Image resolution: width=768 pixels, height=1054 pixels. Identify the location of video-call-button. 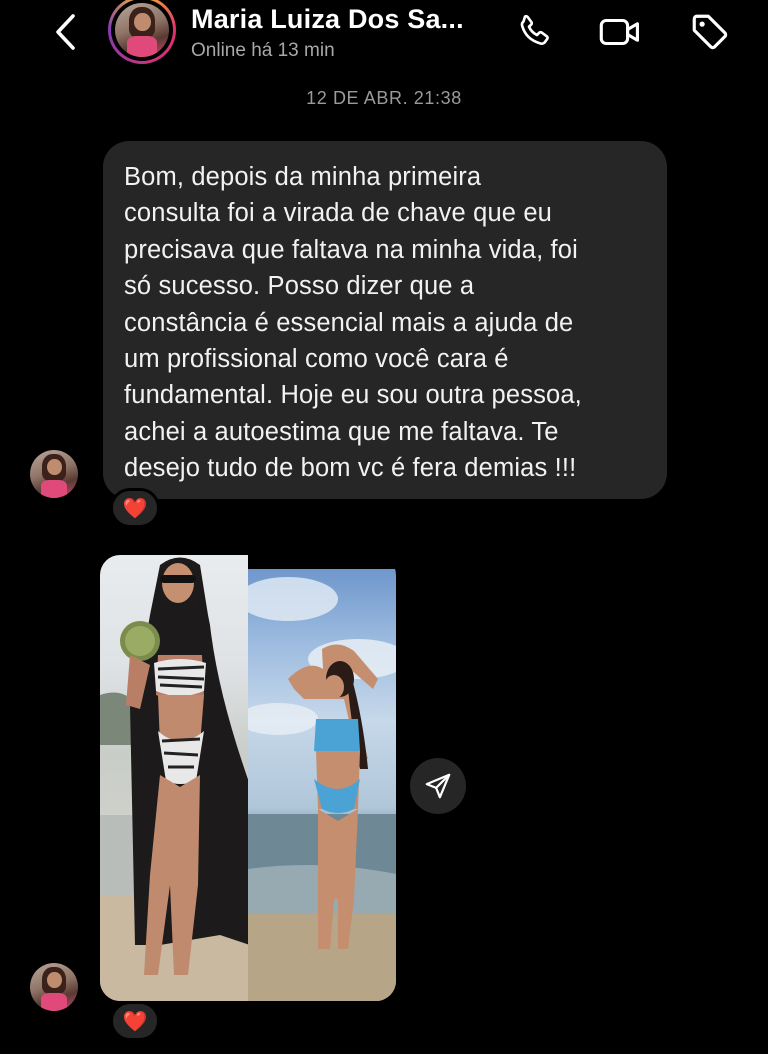
(621, 32).